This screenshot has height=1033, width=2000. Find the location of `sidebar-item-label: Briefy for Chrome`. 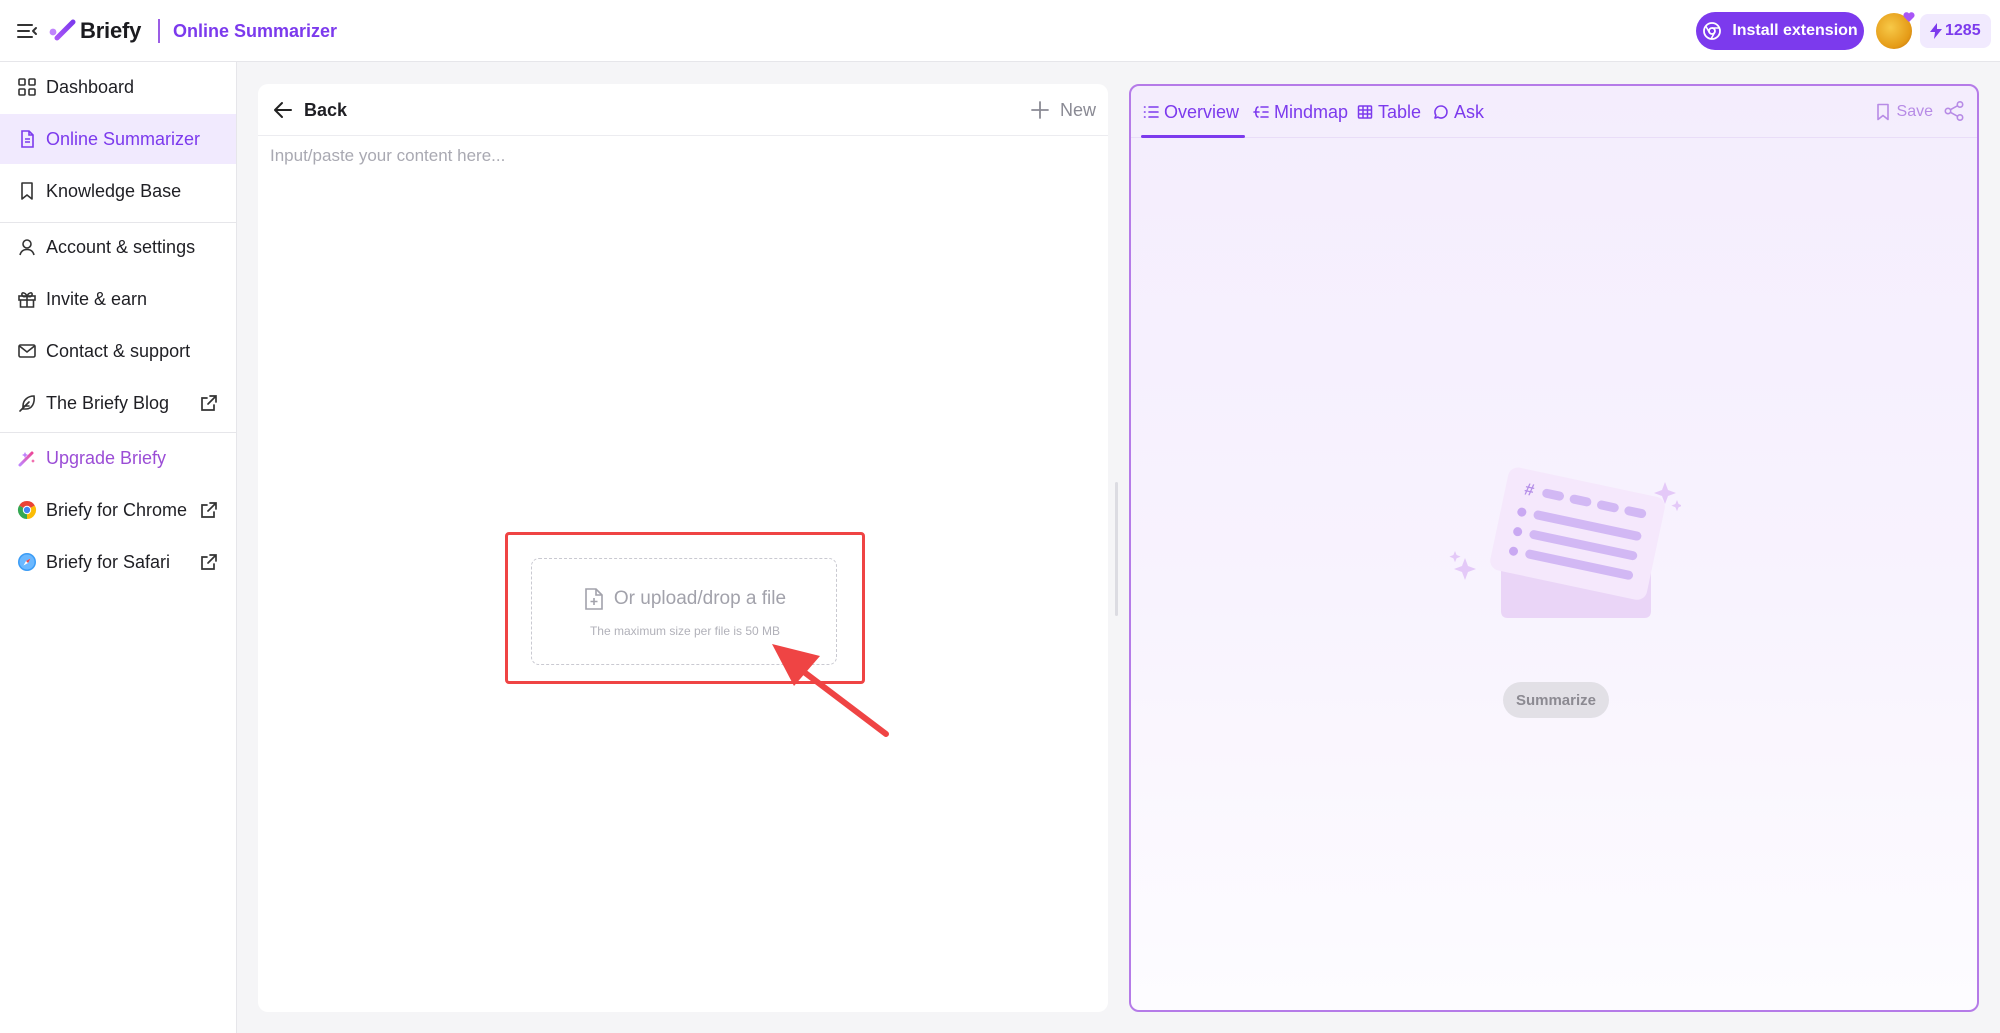

sidebar-item-label: Briefy for Chrome is located at coordinates (117, 509).